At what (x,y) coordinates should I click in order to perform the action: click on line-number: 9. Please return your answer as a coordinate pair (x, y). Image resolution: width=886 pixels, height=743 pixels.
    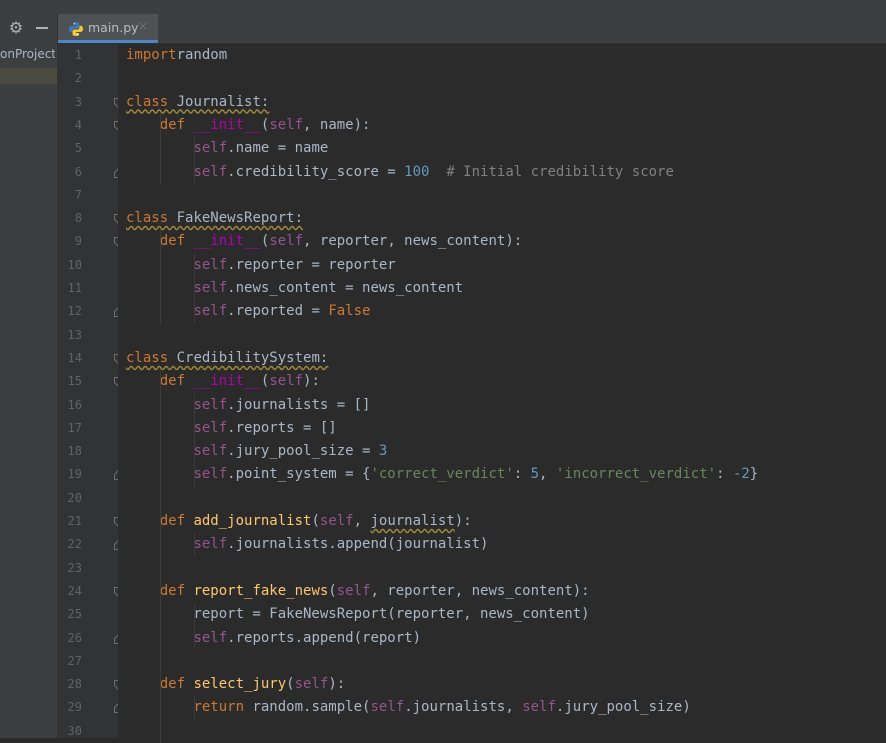
    Looking at the image, I should click on (78, 241).